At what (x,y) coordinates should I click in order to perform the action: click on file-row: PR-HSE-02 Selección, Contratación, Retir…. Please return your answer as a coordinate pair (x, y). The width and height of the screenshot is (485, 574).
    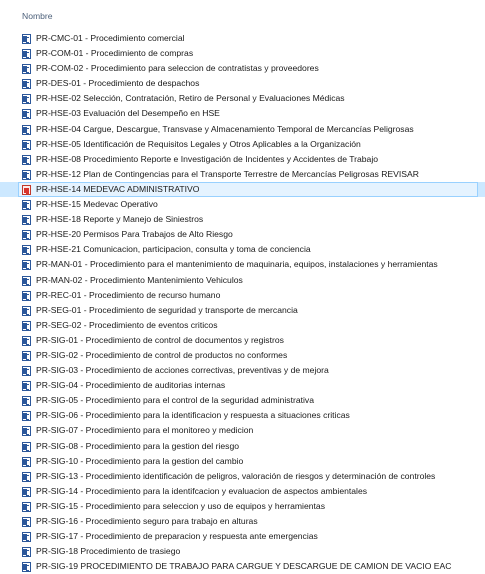
    Looking at the image, I should click on (242, 98).